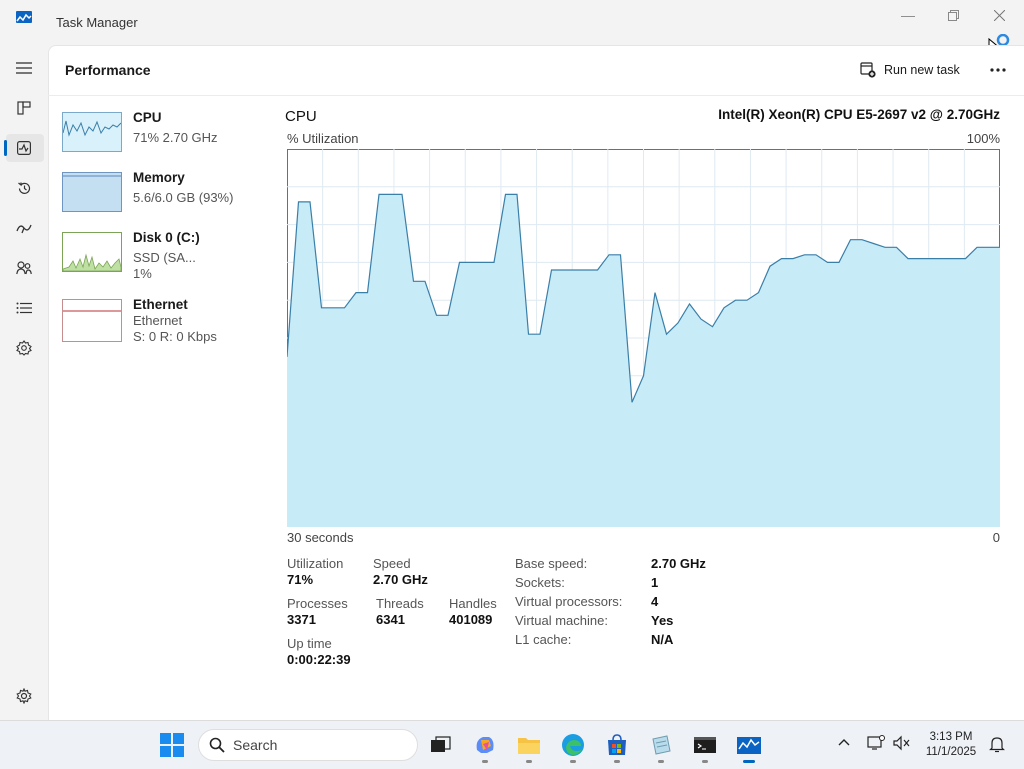 This screenshot has width=1024, height=769. What do you see at coordinates (142, 273) in the screenshot?
I see `device-detail-secondary: 1%` at bounding box center [142, 273].